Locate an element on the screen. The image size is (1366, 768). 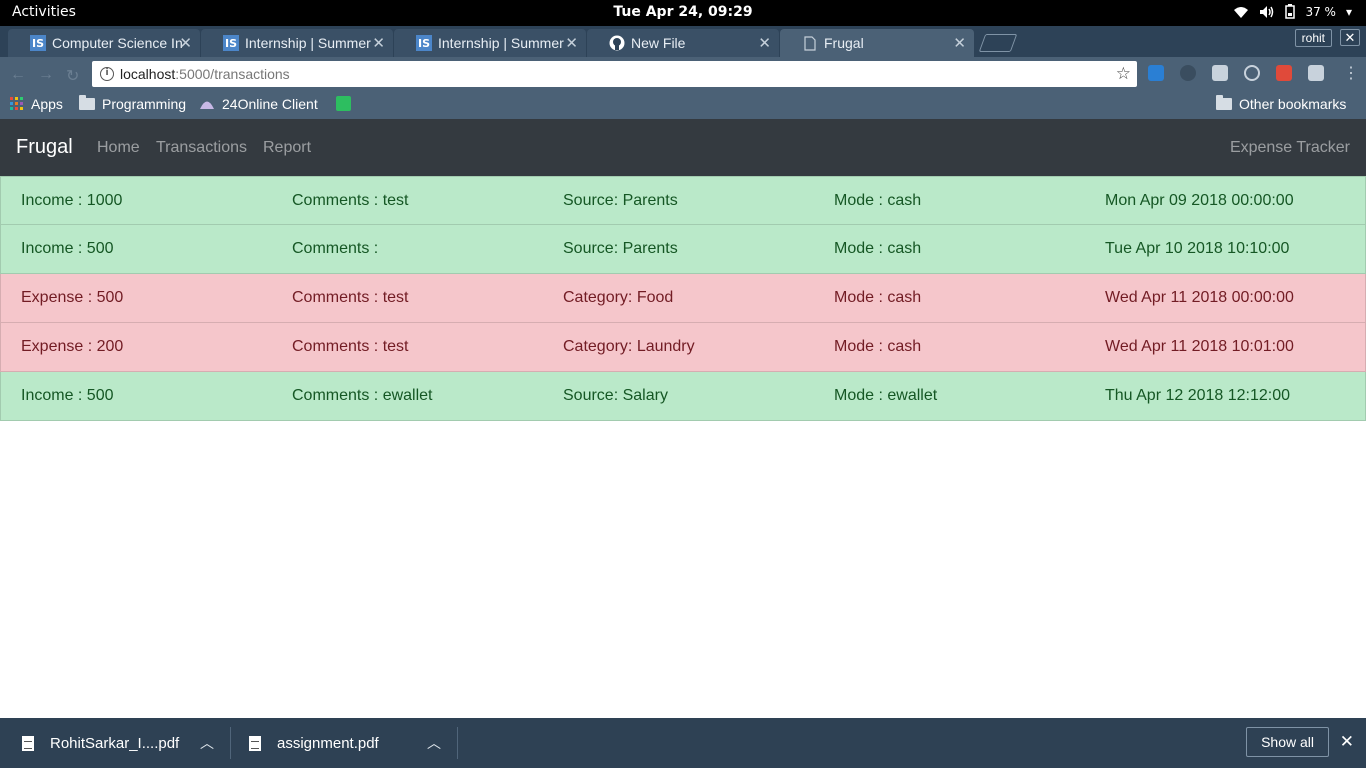
transaction-category: Category: Laundry is located at coordinates (629, 346).